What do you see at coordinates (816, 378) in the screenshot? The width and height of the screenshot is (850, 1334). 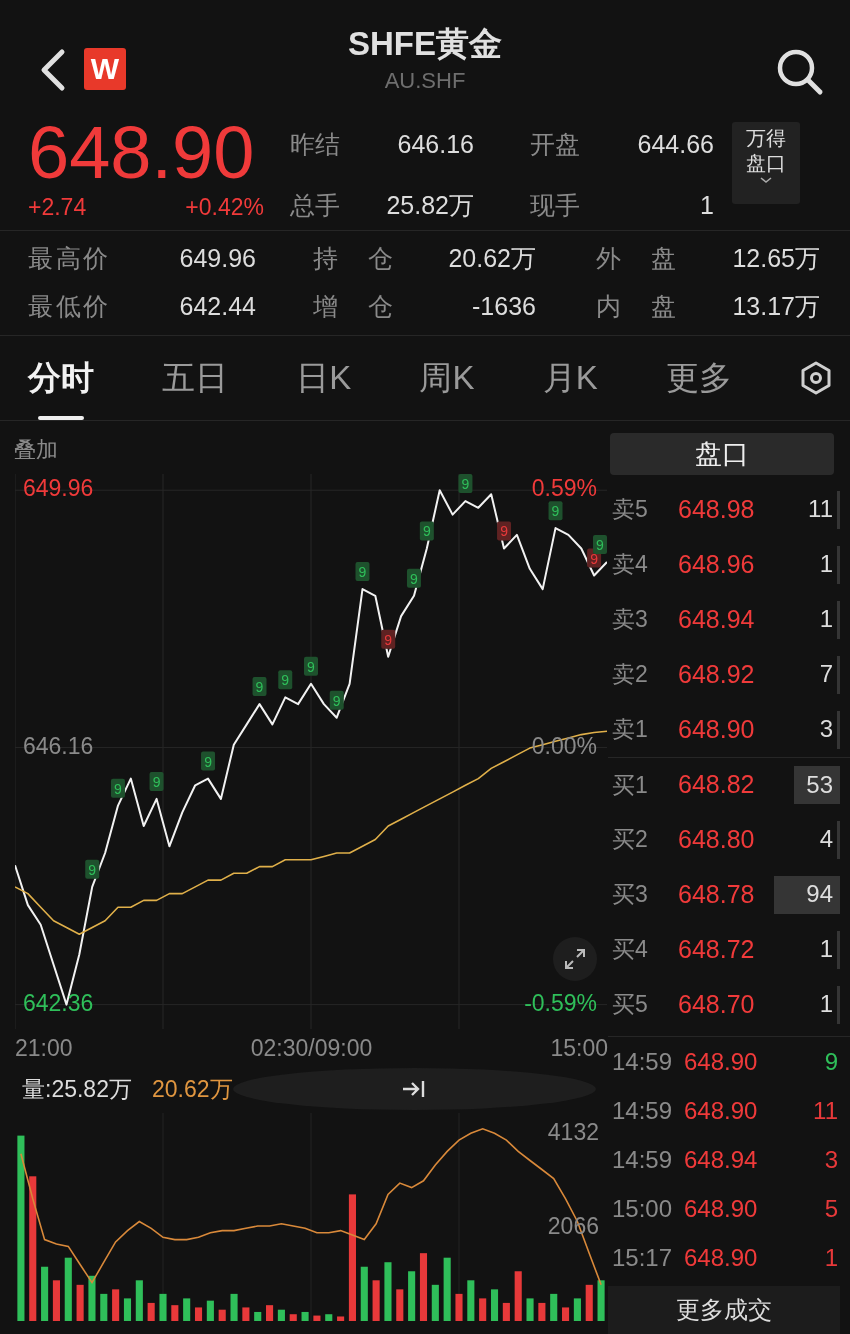 I see `settings-icon` at bounding box center [816, 378].